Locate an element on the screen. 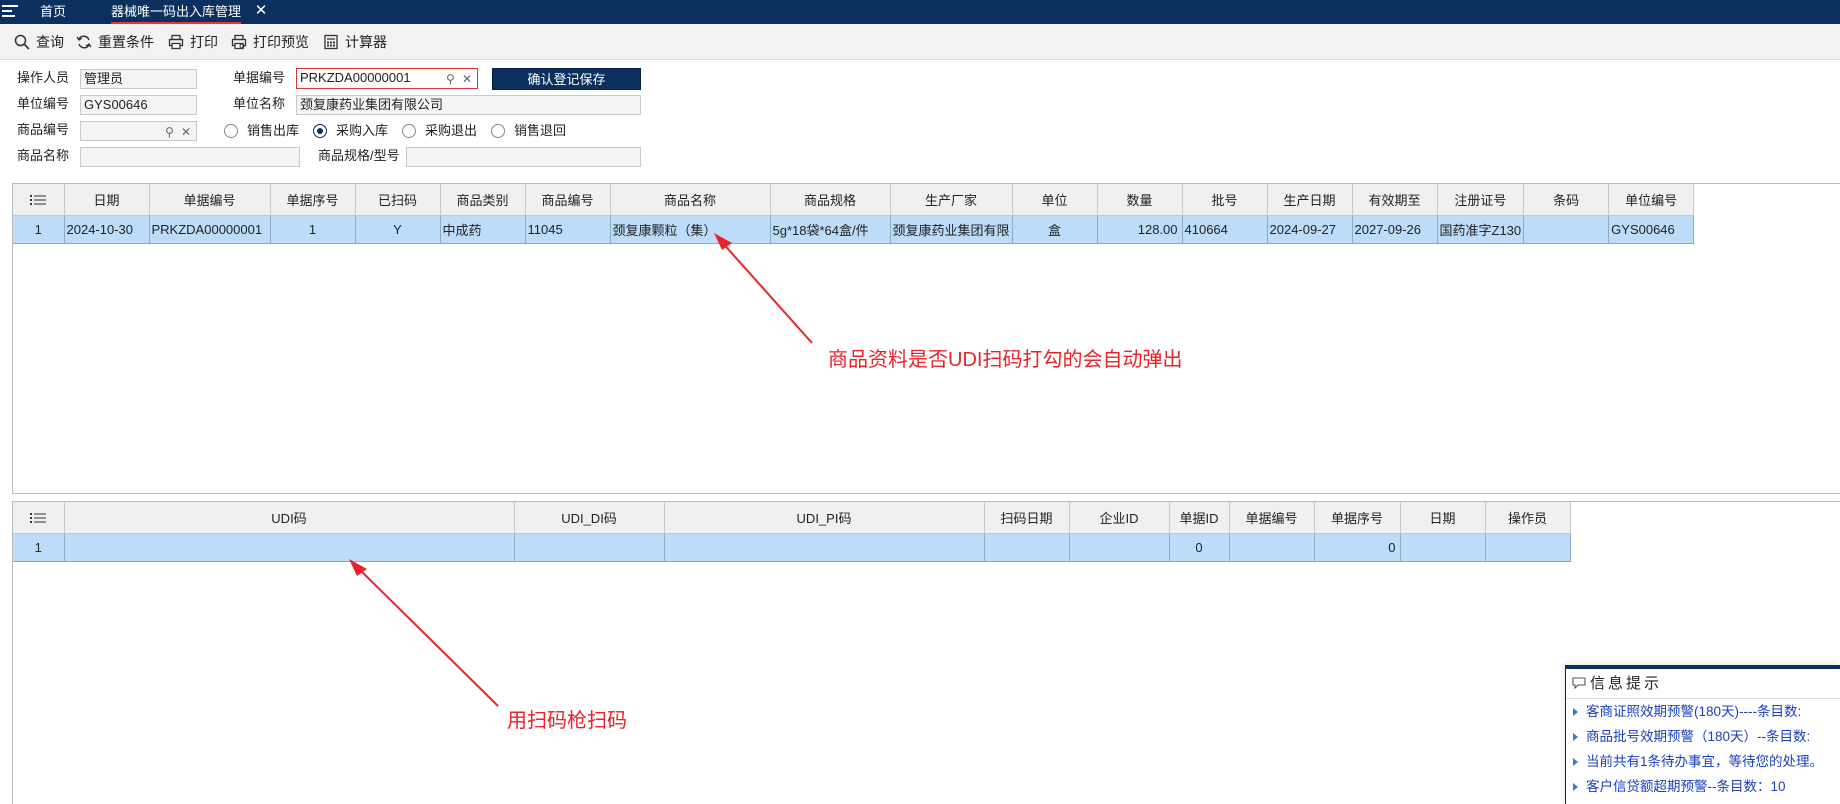  radio-purchase-return-label: 采购退出 is located at coordinates (451, 130).